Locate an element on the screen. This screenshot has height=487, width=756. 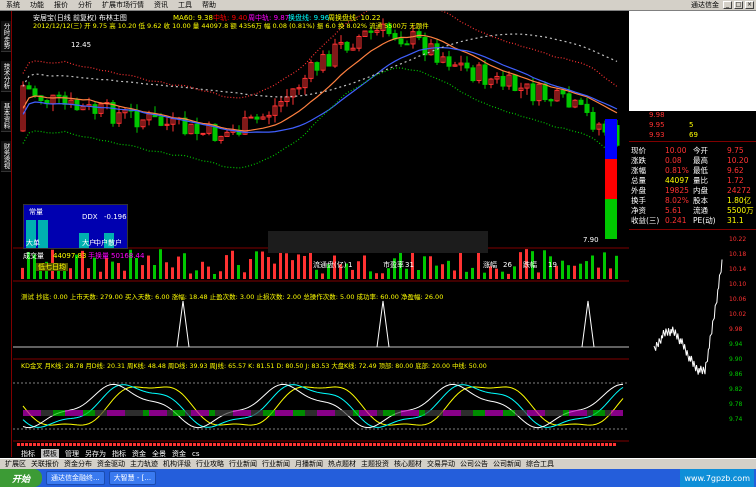
menu-news: 资讯 is located at coordinates (161, 5).